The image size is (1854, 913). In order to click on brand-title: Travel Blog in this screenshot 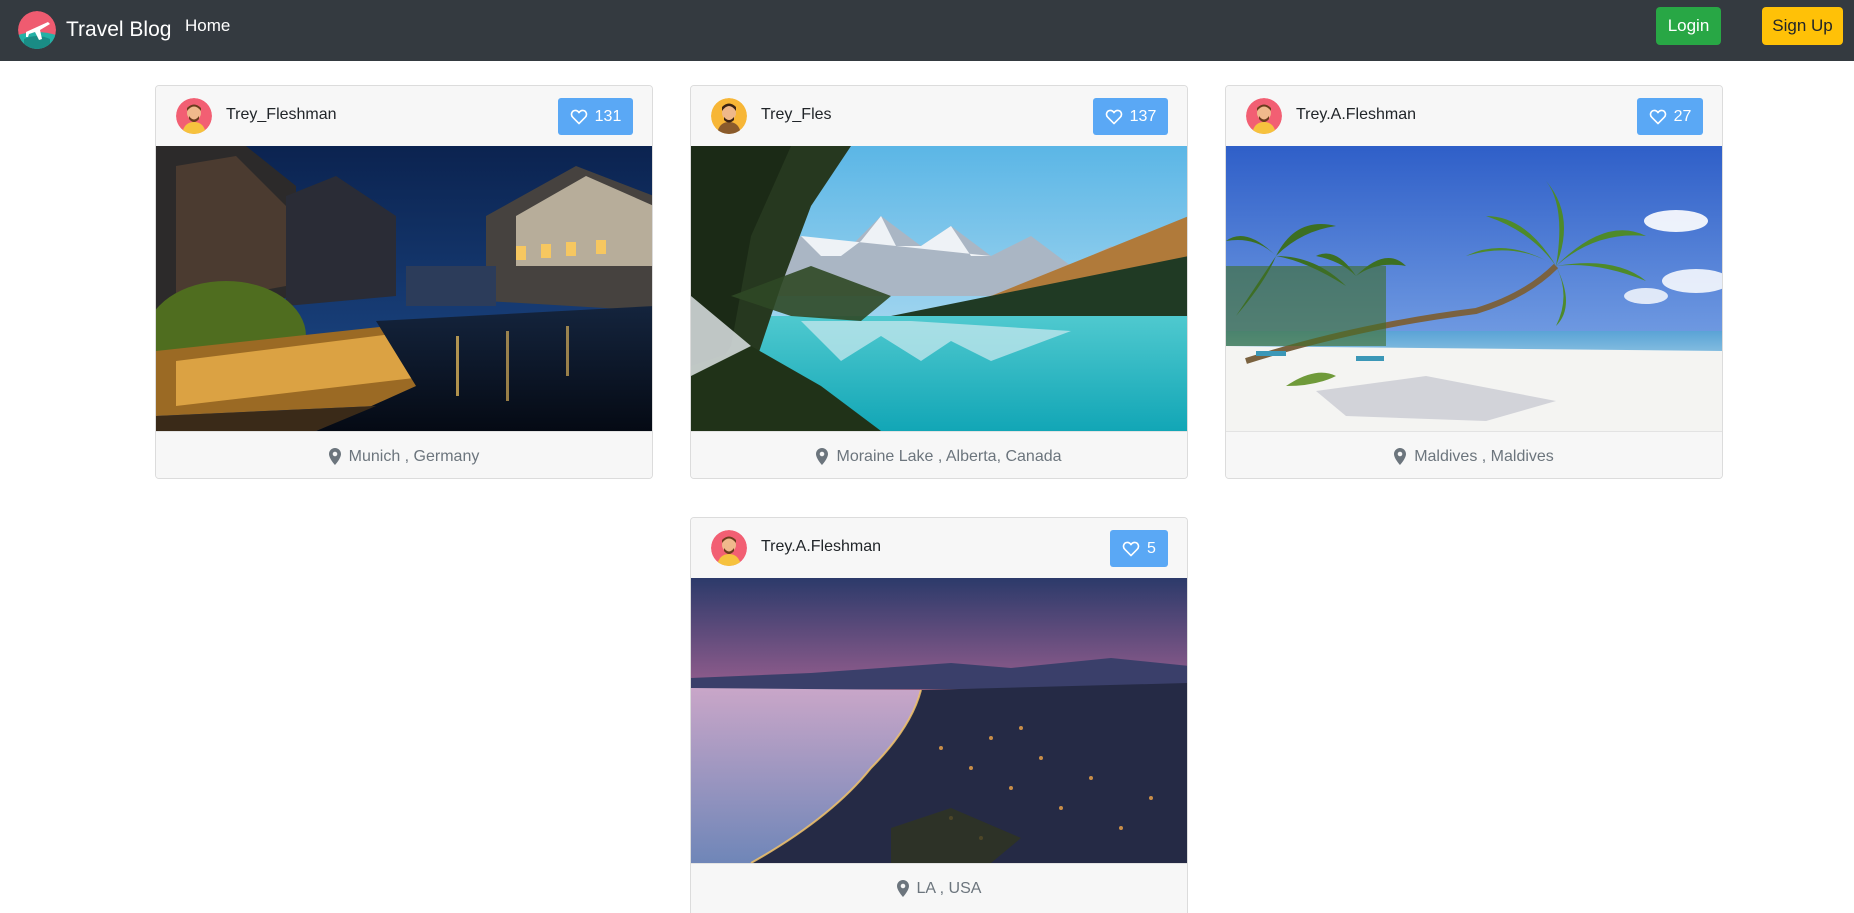, I will do `click(119, 29)`.